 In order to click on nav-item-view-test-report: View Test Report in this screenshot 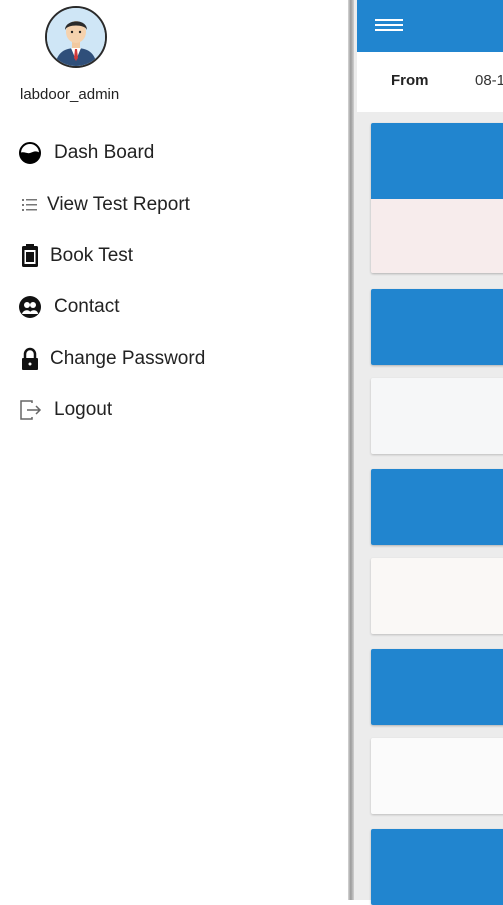, I will do `click(104, 205)`.